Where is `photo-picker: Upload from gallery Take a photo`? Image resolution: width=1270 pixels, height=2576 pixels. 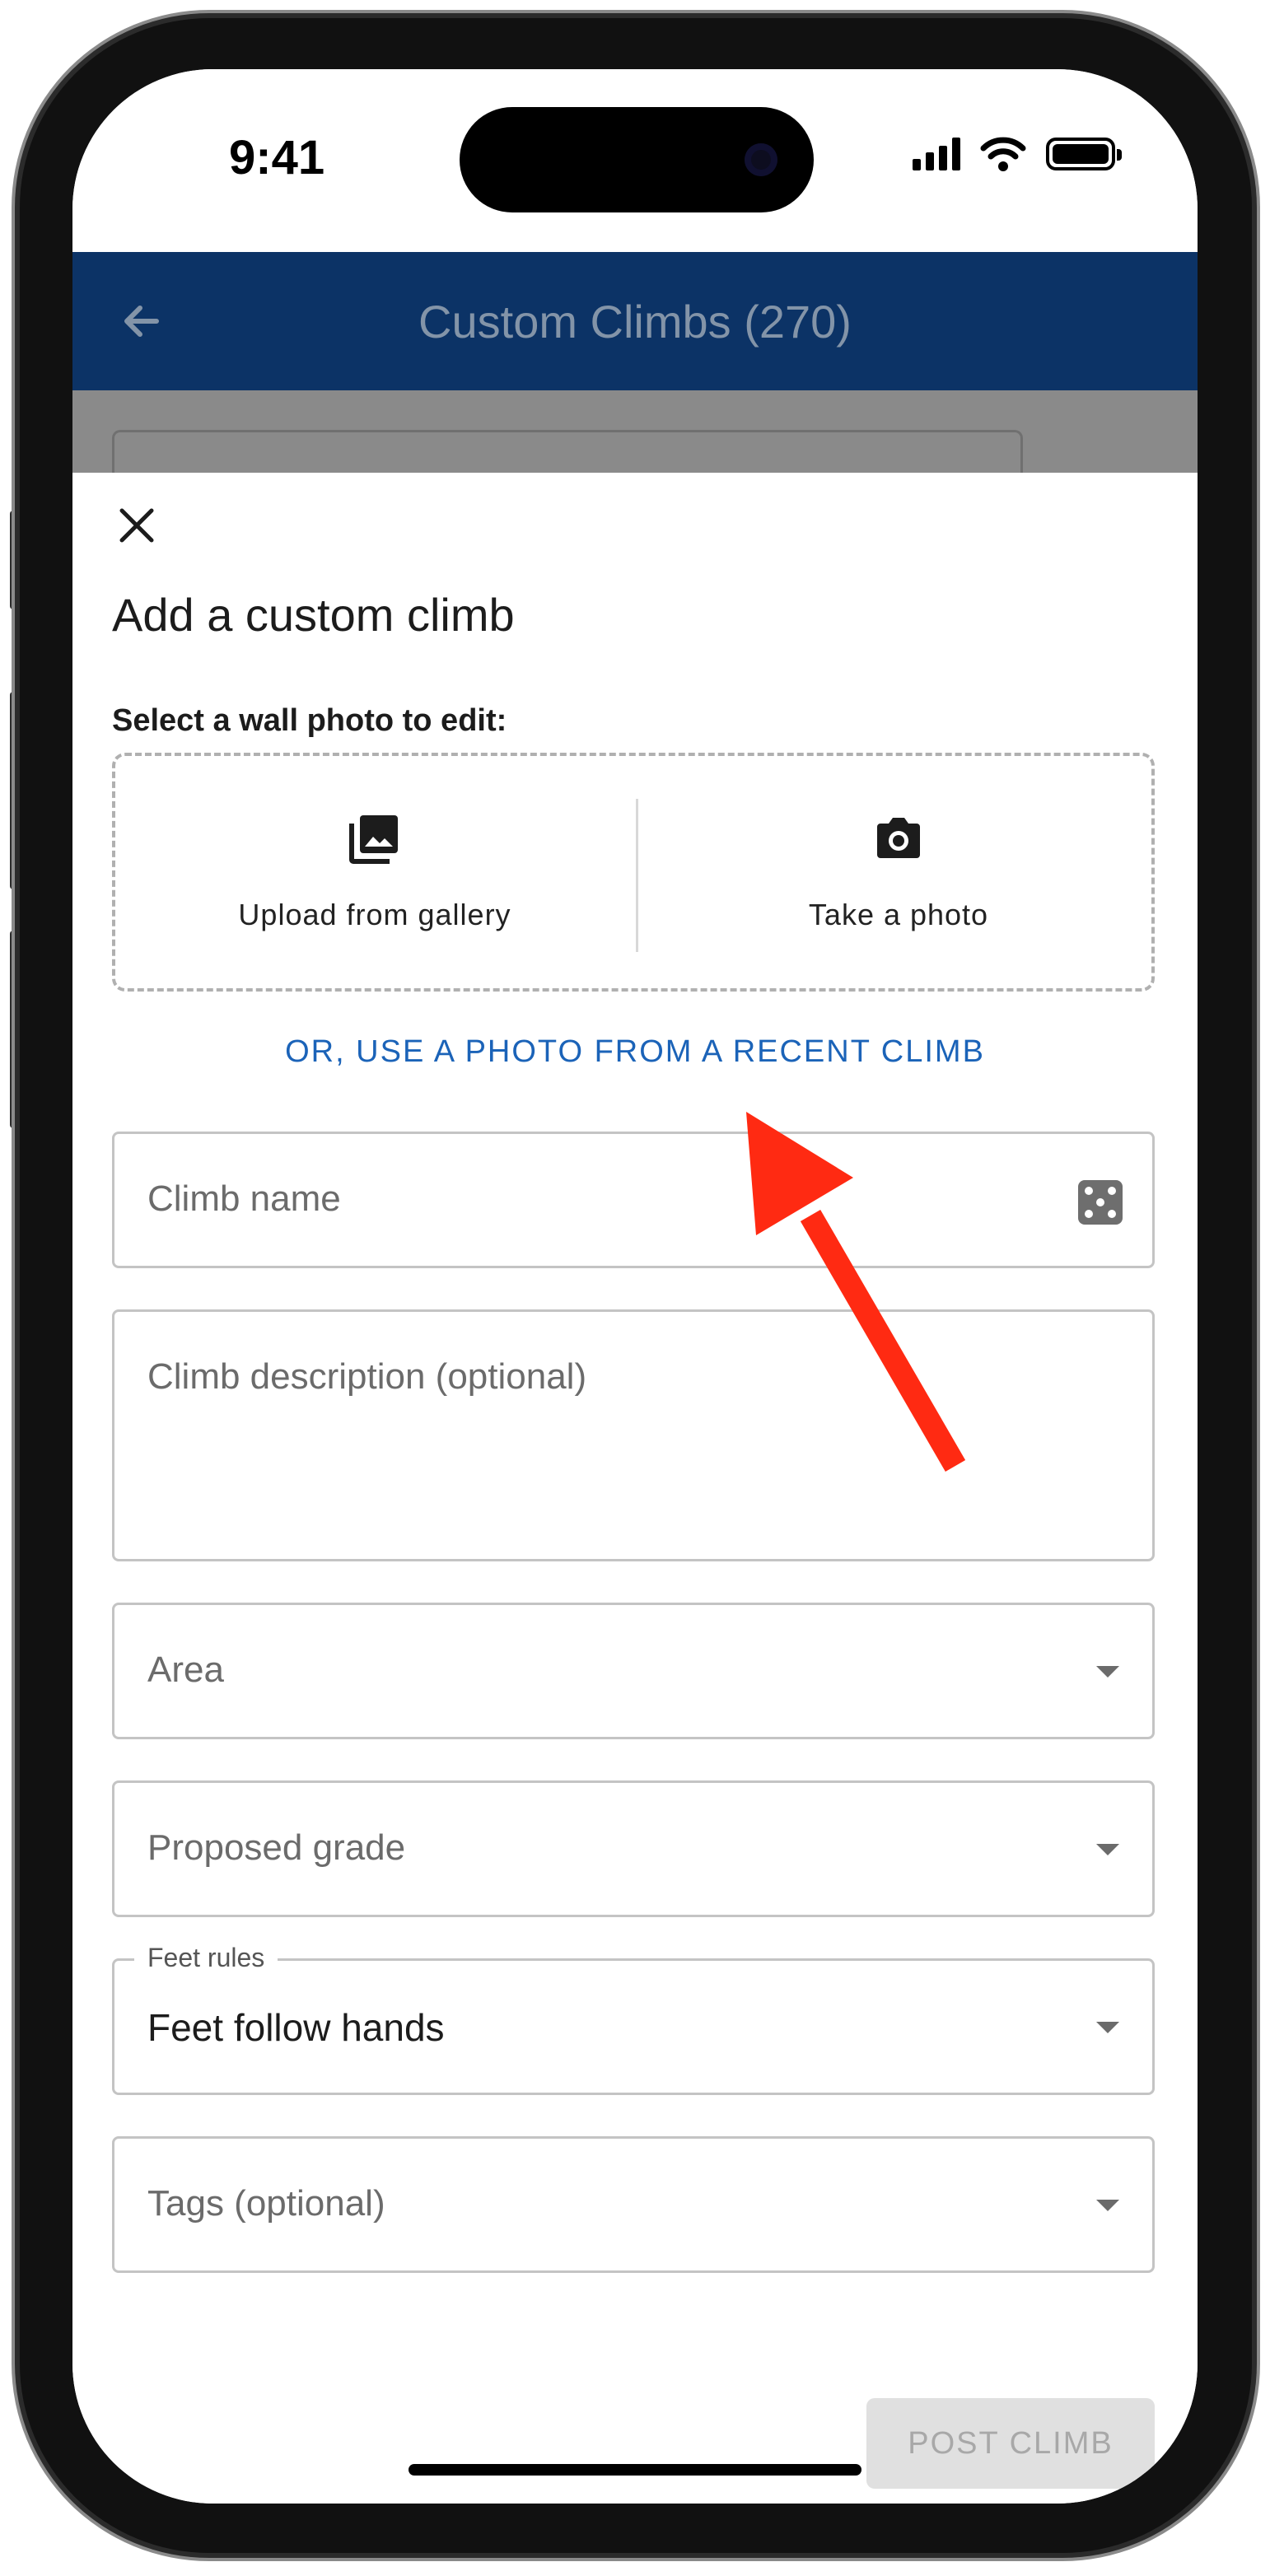 photo-picker: Upload from gallery Take a photo is located at coordinates (634, 872).